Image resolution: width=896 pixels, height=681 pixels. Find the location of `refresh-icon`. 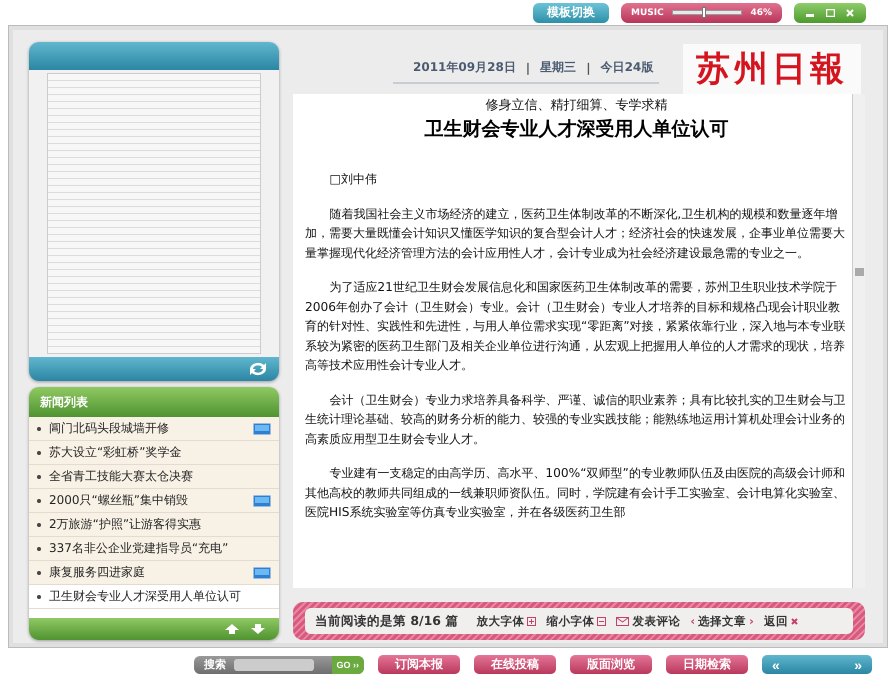

refresh-icon is located at coordinates (258, 369).